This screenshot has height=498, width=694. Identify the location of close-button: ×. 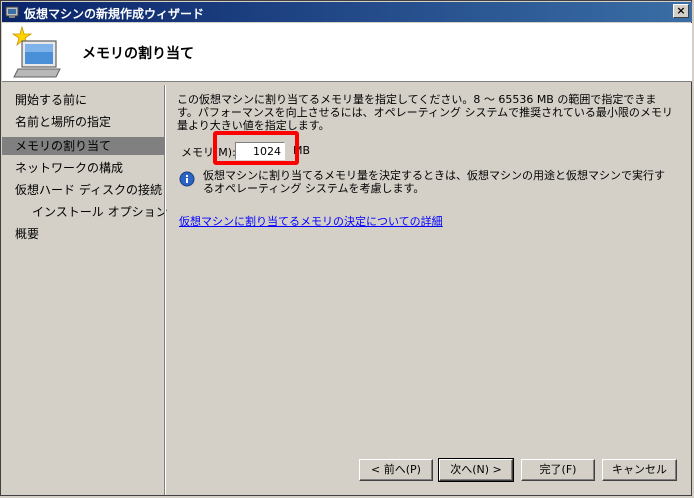
(681, 11).